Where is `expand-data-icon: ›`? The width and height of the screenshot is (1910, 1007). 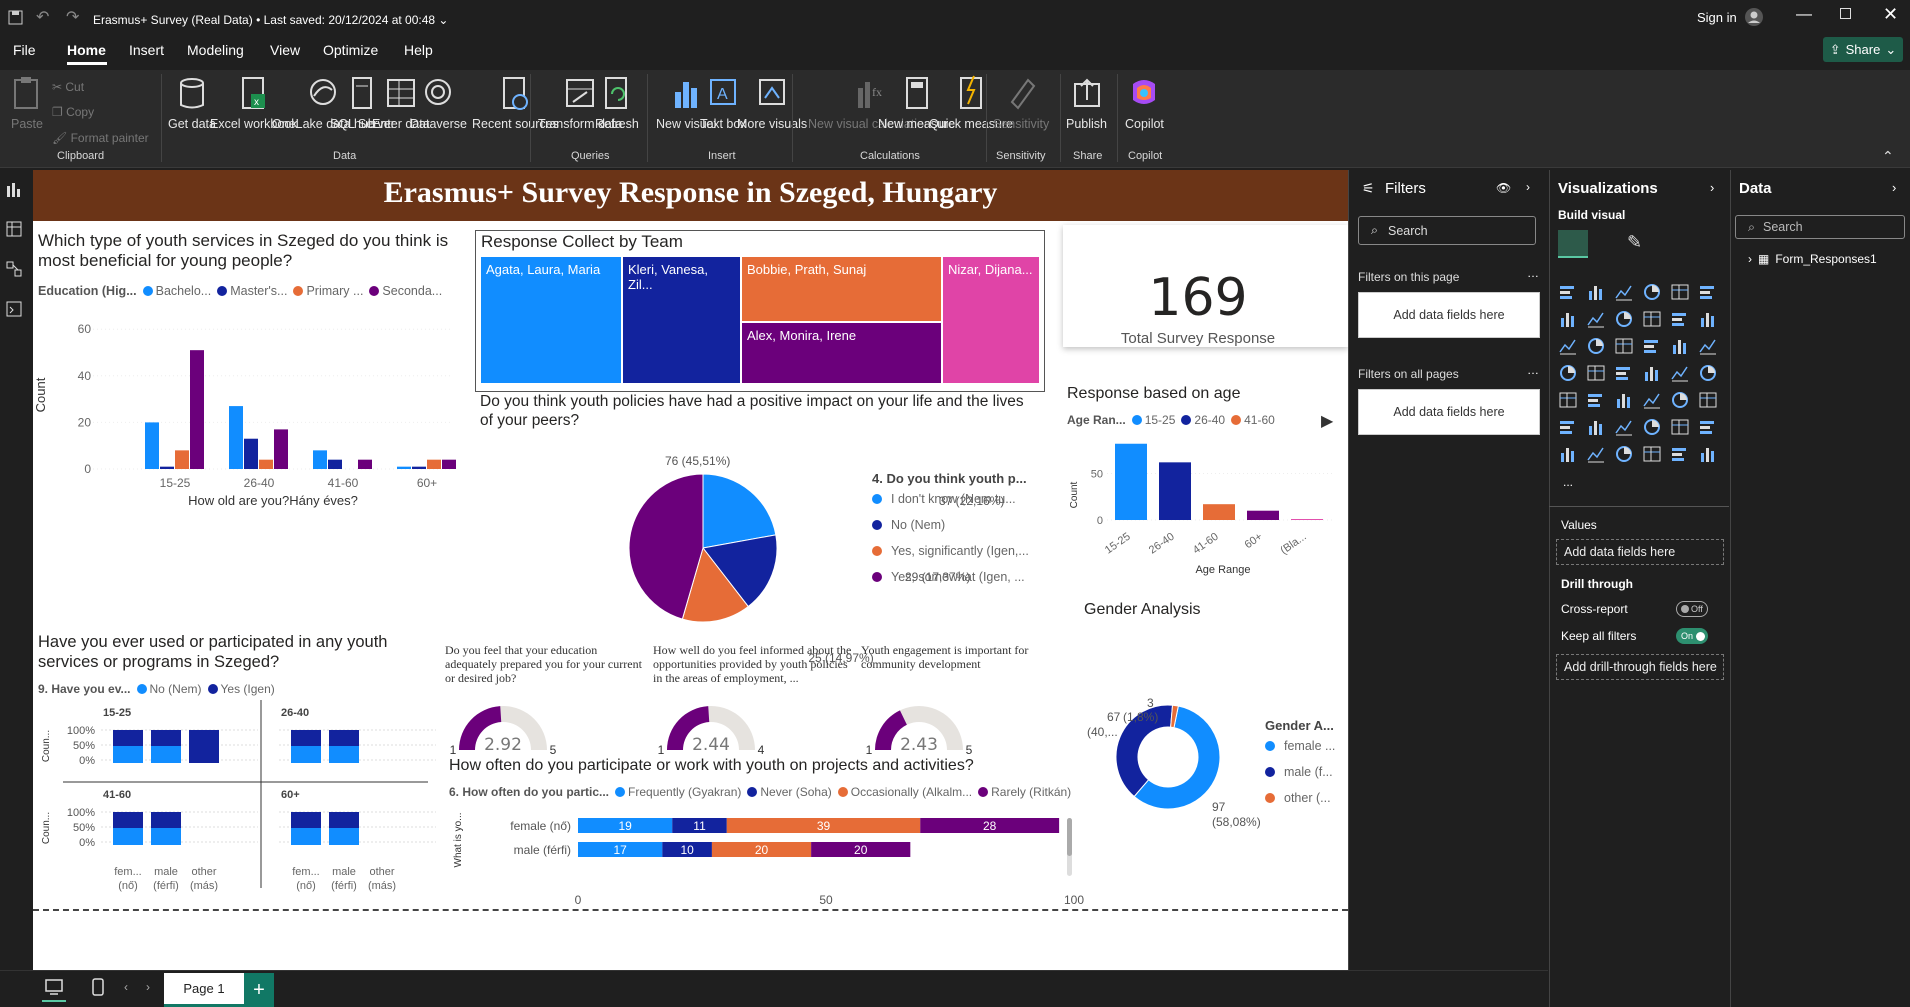
expand-data-icon: › is located at coordinates (1894, 187).